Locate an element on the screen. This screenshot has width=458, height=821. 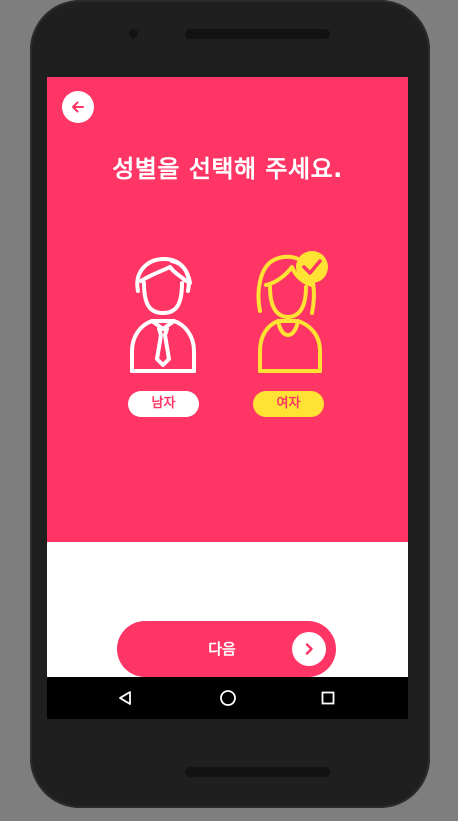
female-figure-button is located at coordinates (294, 311).